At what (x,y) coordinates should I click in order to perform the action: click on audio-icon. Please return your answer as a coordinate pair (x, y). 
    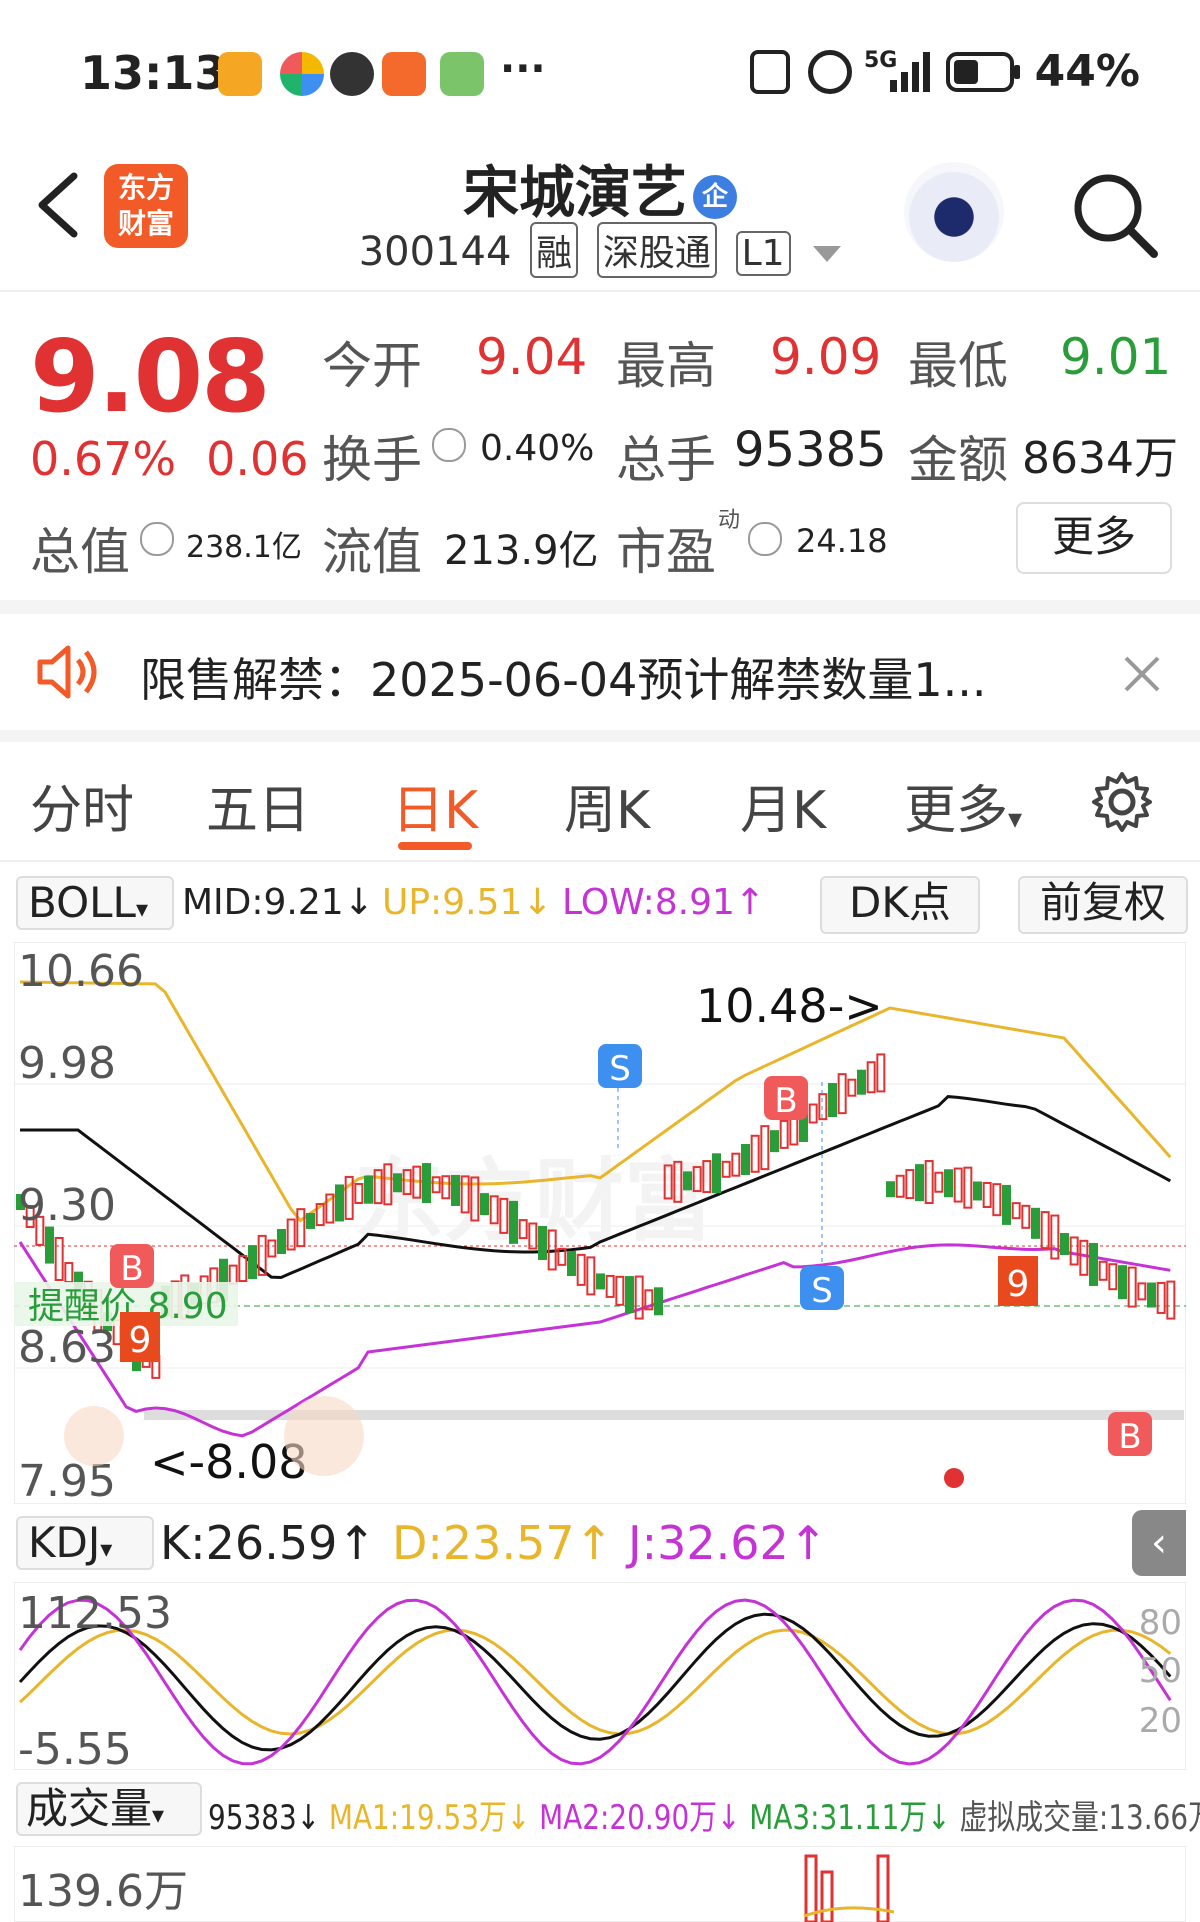
    Looking at the image, I should click on (352, 74).